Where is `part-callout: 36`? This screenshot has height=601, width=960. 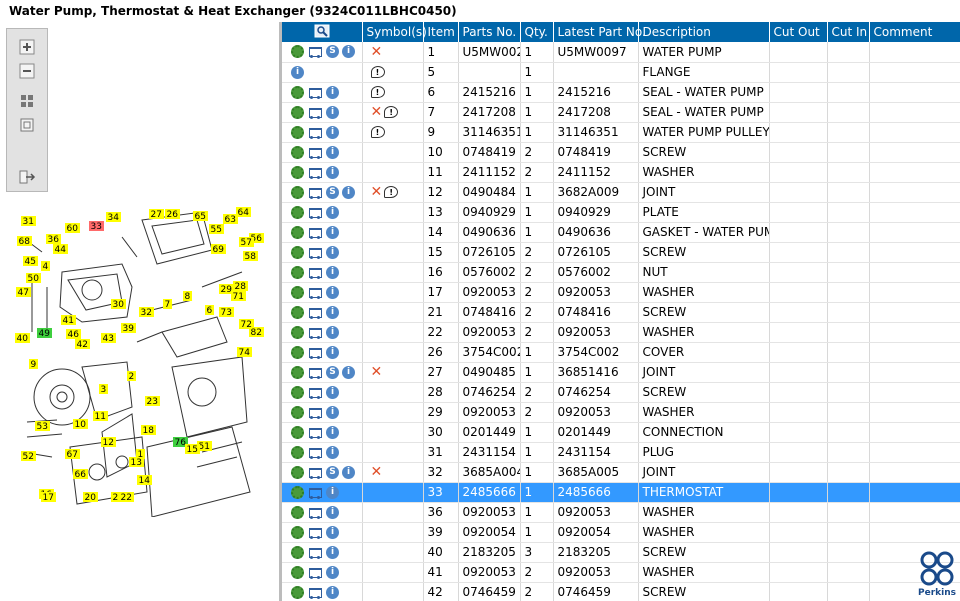 part-callout: 36 is located at coordinates (53, 239).